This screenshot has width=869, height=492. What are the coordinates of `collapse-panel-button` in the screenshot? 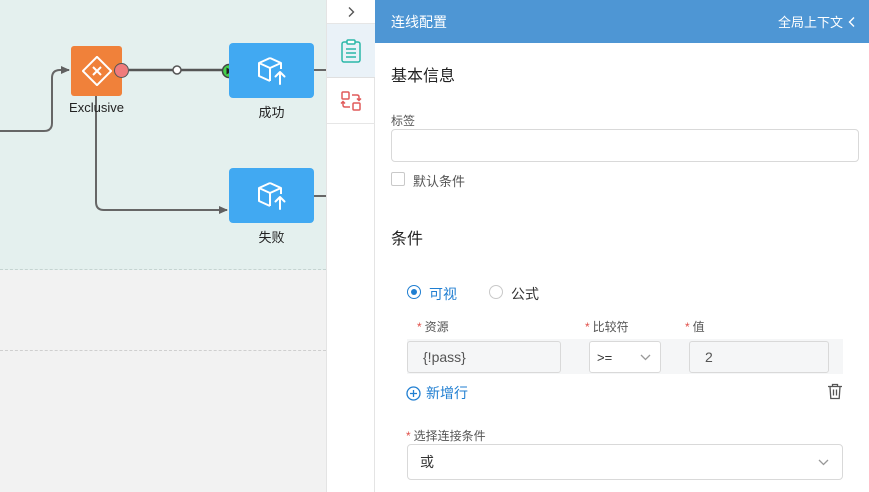 It's located at (351, 12).